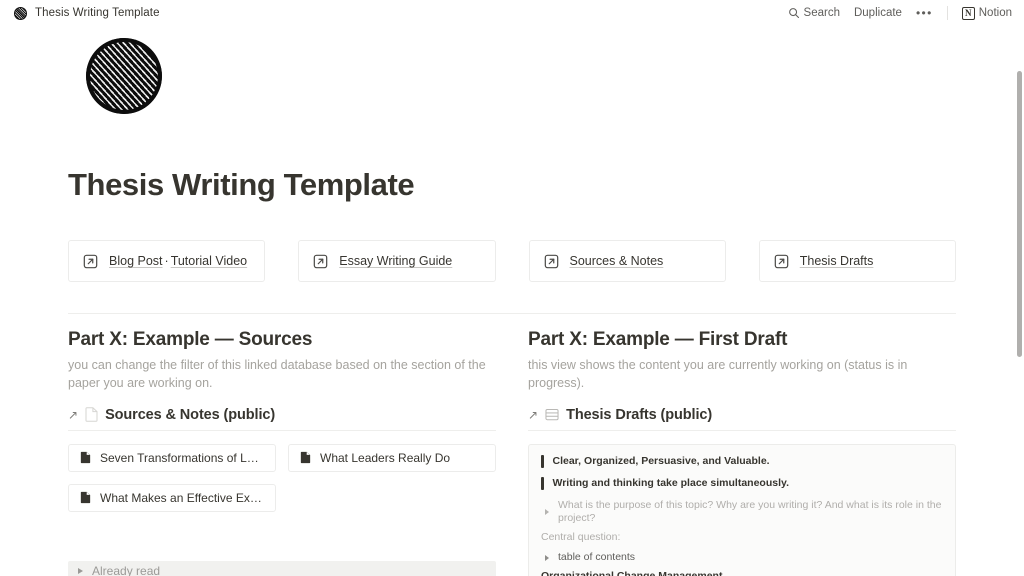  Describe the element at coordinates (126, 570) in the screenshot. I see `toggle-label: Already read` at that location.